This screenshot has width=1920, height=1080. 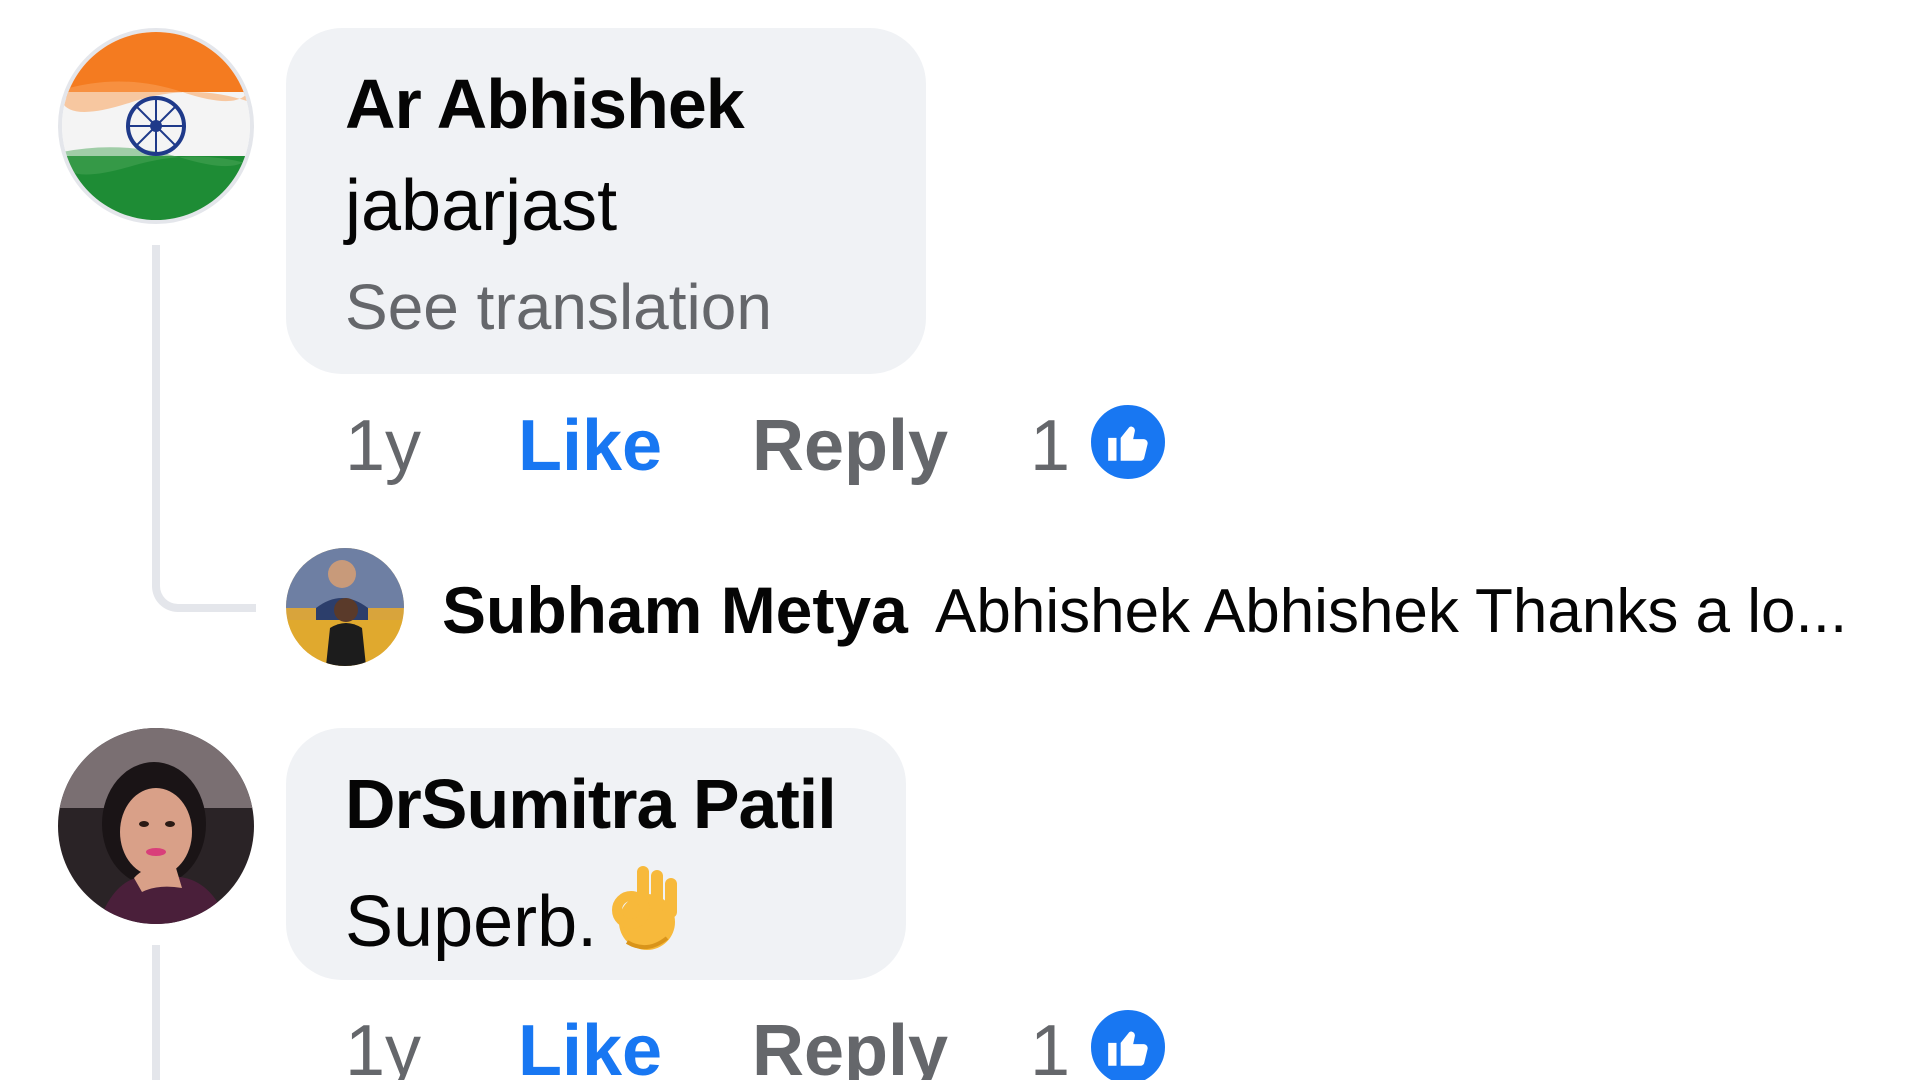 What do you see at coordinates (647, 916) in the screenshot?
I see `ok-hand-emoji` at bounding box center [647, 916].